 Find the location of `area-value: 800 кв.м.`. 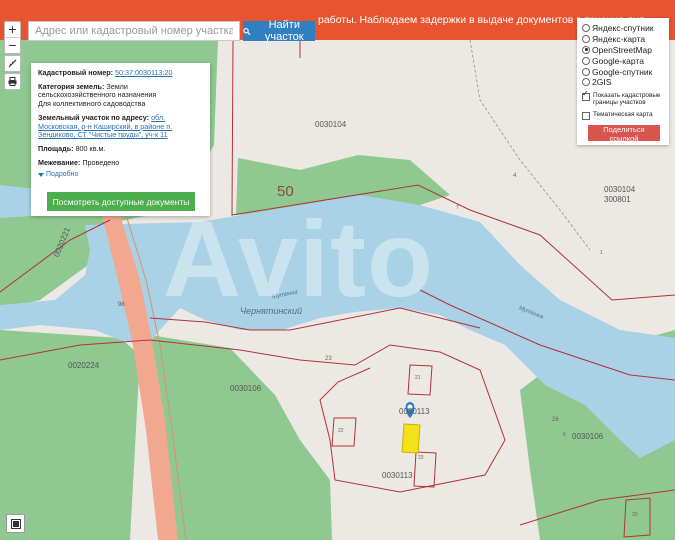

area-value: 800 кв.м. is located at coordinates (90, 148).